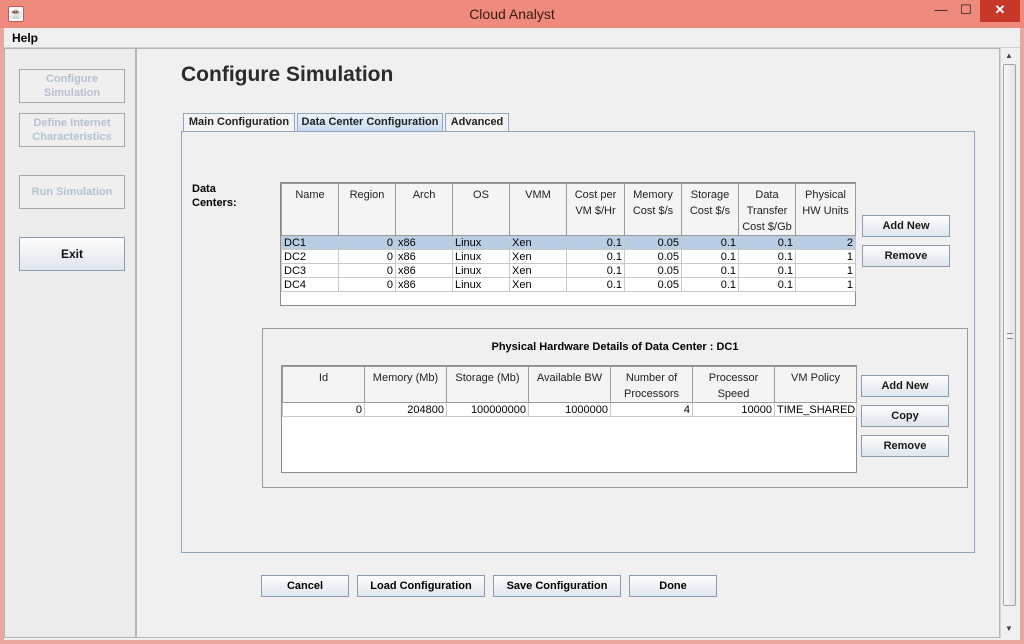 Image resolution: width=1024 pixels, height=644 pixels. What do you see at coordinates (906, 226) in the screenshot?
I see `add-data-center-button: Add New` at bounding box center [906, 226].